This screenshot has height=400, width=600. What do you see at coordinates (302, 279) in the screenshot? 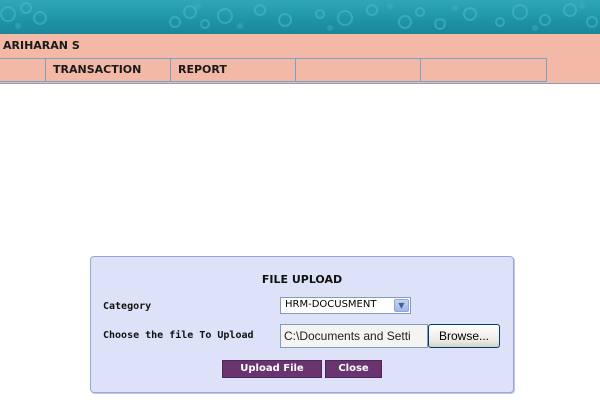
I see `panel-title: FILE UPLOAD` at bounding box center [302, 279].